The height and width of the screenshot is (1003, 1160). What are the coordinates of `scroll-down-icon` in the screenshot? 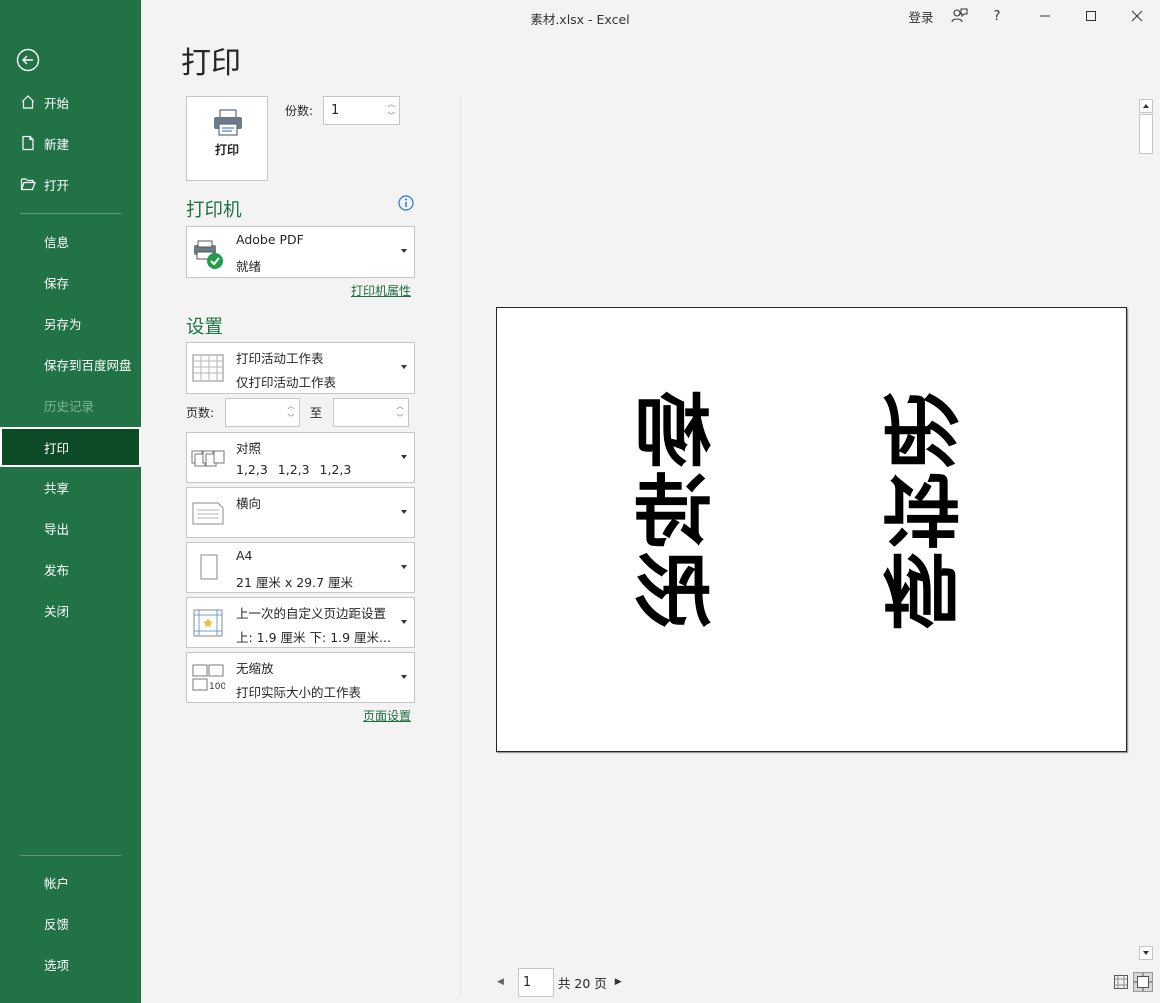 It's located at (1146, 953).